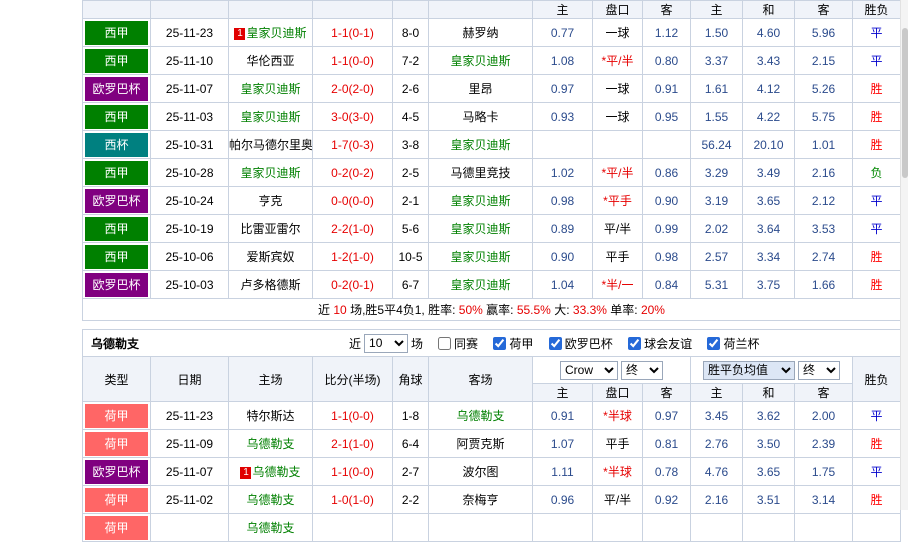 The image size is (908, 542). I want to click on away-team: 里昂, so click(480, 89).